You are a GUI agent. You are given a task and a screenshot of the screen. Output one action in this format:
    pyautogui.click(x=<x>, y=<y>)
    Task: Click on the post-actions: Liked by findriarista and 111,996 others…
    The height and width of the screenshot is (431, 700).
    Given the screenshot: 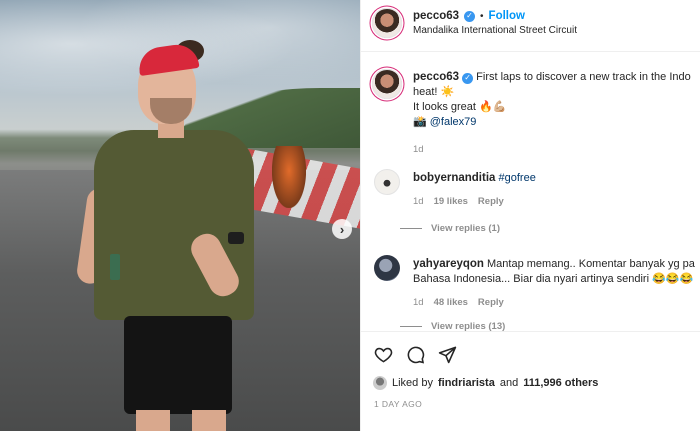 What is the action you would take?
    pyautogui.click(x=530, y=381)
    